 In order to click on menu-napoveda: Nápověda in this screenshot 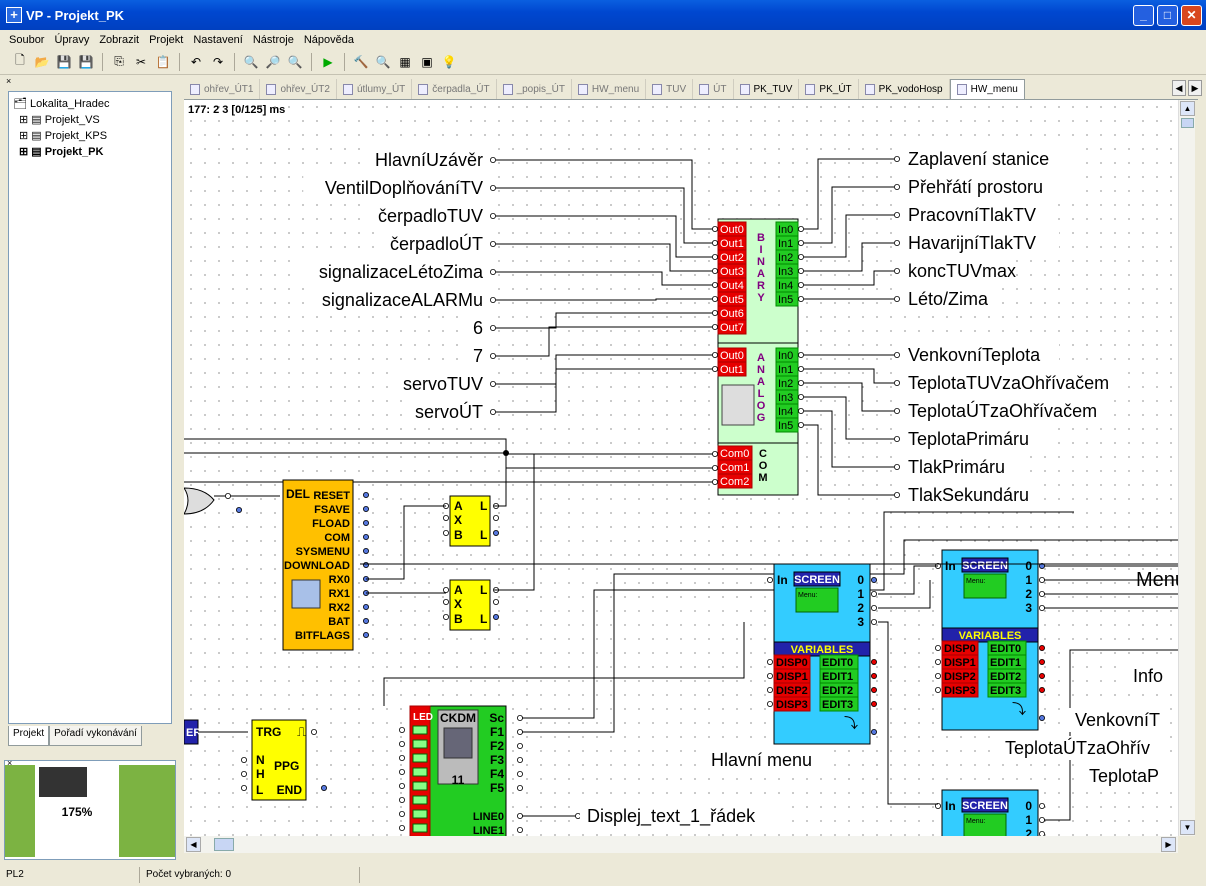, I will do `click(329, 40)`.